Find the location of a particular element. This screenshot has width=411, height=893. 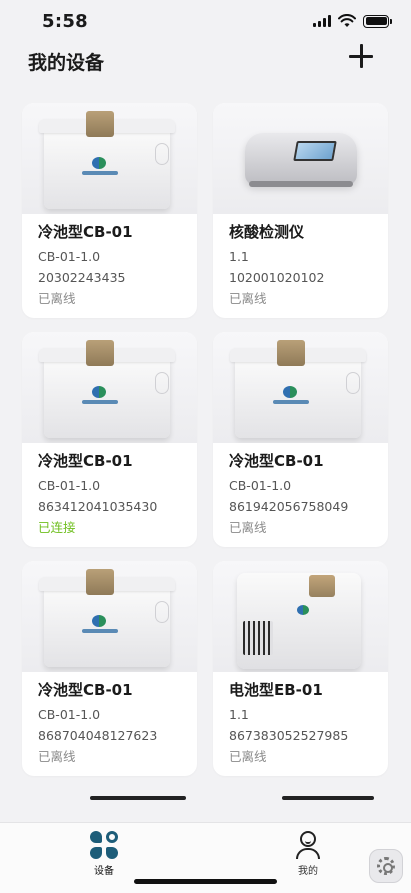

device-card: 电池型EB-01 1.1 867383052527985 已离线 is located at coordinates (300, 668).